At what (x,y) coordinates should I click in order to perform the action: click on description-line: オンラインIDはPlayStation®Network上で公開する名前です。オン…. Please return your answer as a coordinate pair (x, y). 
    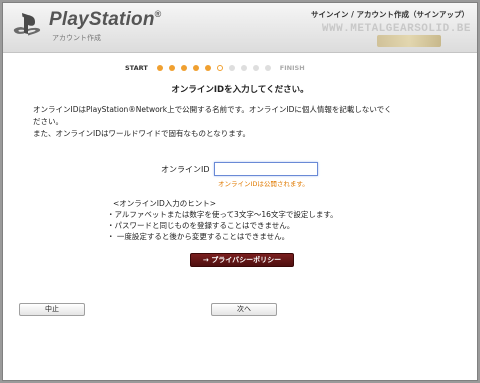
    Looking at the image, I should click on (212, 109).